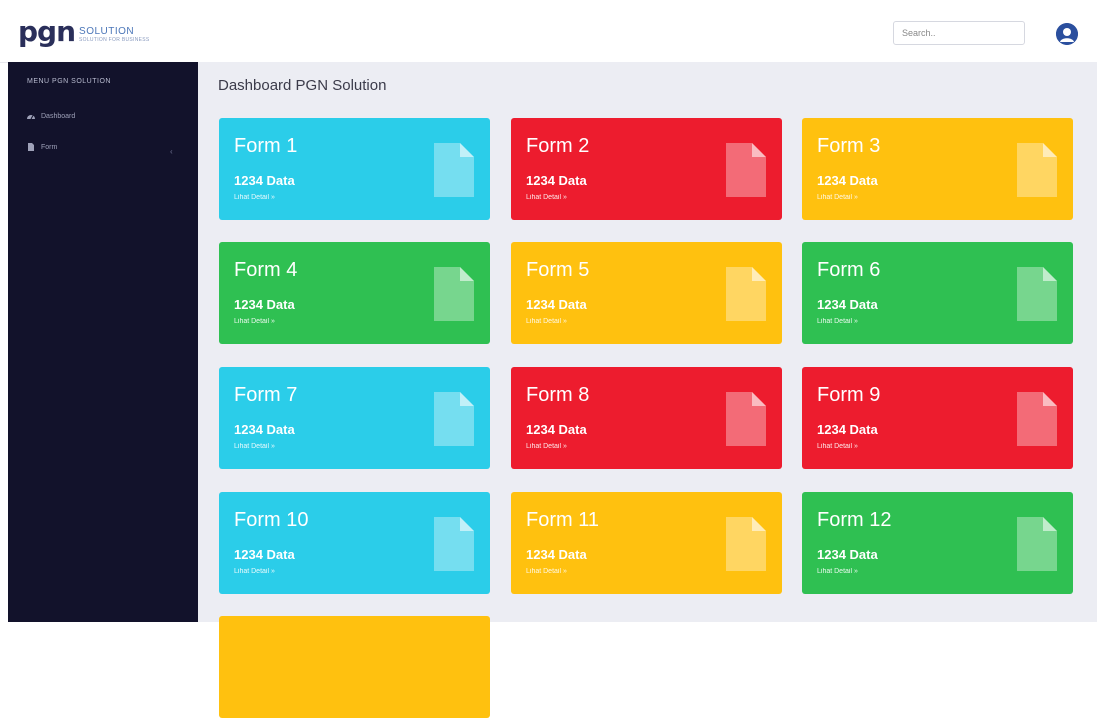 This screenshot has width=1097, height=718. Describe the element at coordinates (103, 342) in the screenshot. I see `sidebar: MENU PGN SOLUTION Dashboard Form ‹` at that location.